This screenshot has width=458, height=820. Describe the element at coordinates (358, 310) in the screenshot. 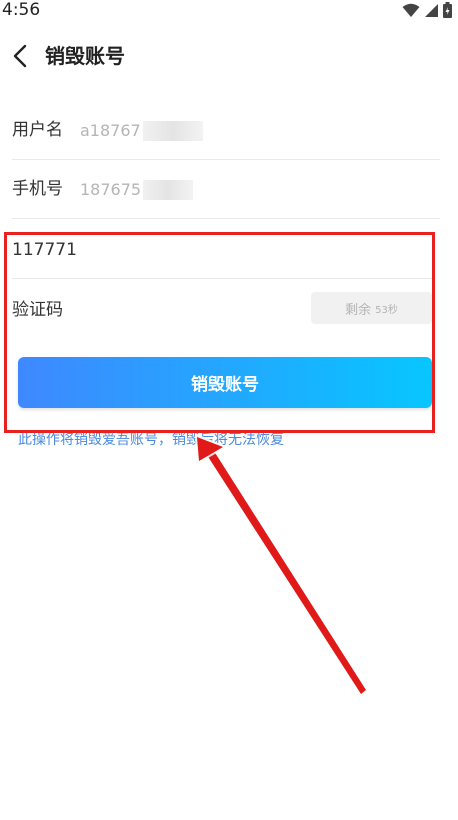

I see `countdown-label: 剩余` at that location.